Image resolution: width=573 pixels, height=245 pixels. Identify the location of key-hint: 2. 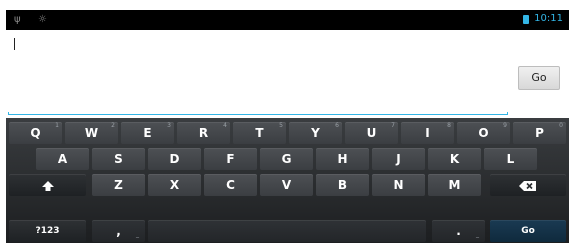
(113, 125).